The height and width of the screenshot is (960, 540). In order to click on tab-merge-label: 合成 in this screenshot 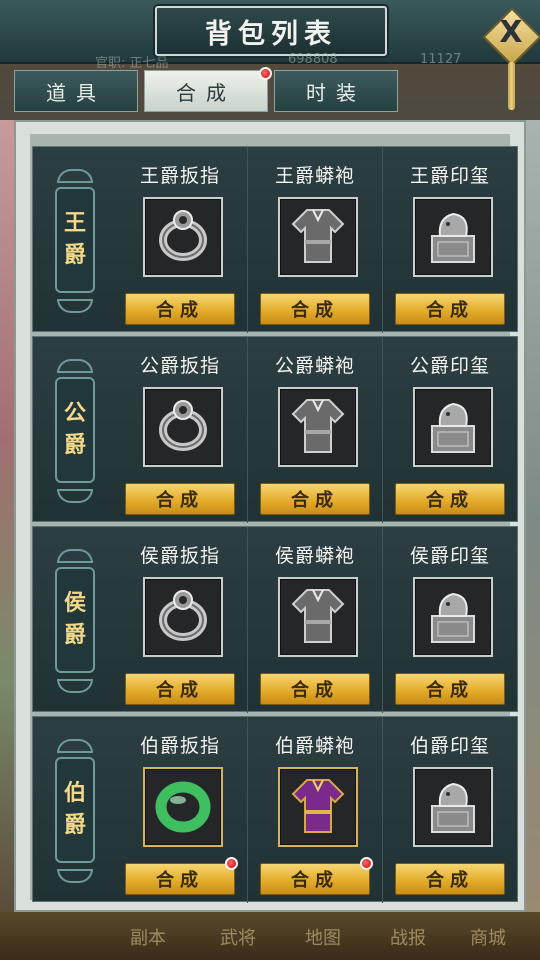, I will do `click(206, 92)`.